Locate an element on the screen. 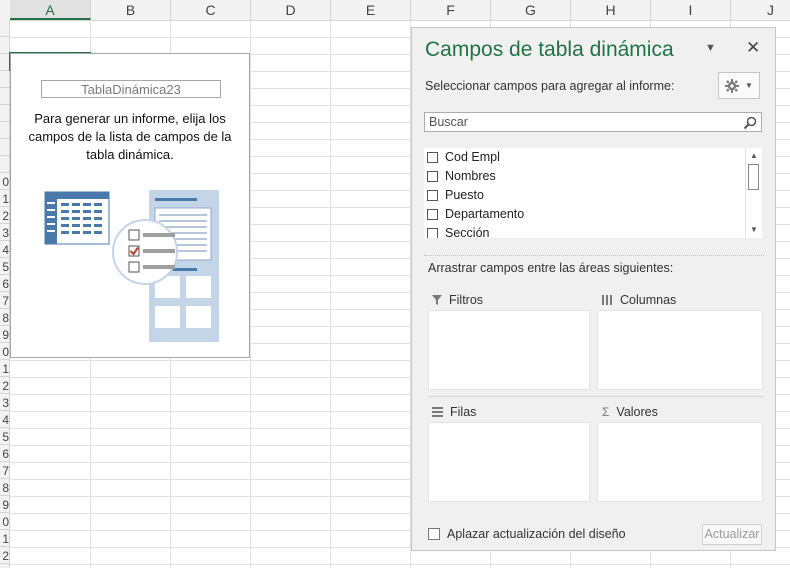 This screenshot has width=790, height=568. search-icon is located at coordinates (750, 123).